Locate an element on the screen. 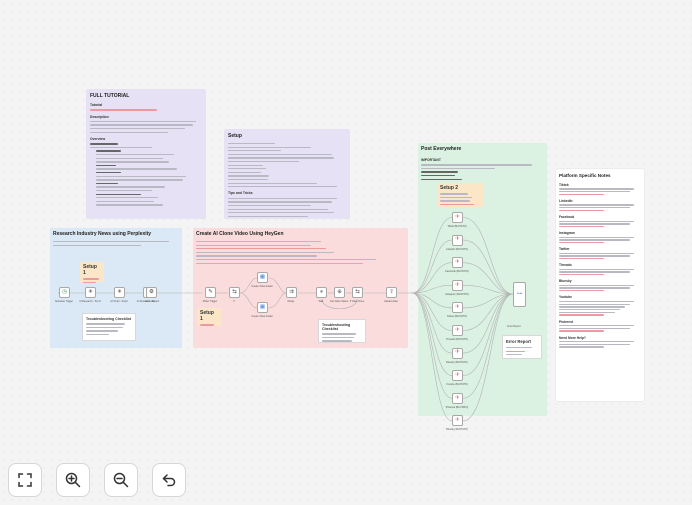 The image size is (692, 505). post-0-icon: ✈ is located at coordinates (457, 216).